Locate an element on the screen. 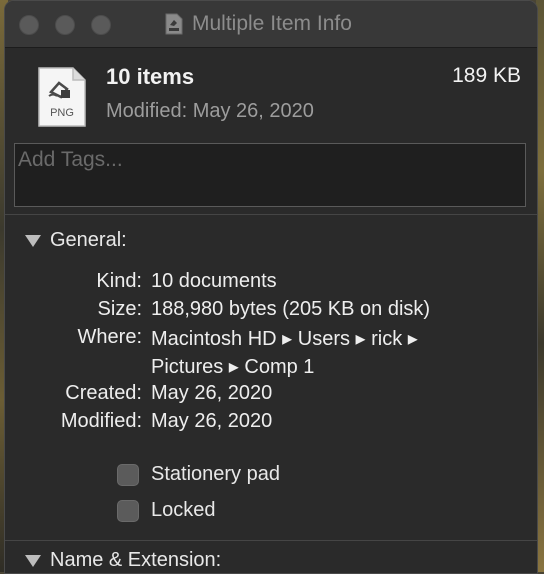  item-count: 10 items is located at coordinates (150, 76).